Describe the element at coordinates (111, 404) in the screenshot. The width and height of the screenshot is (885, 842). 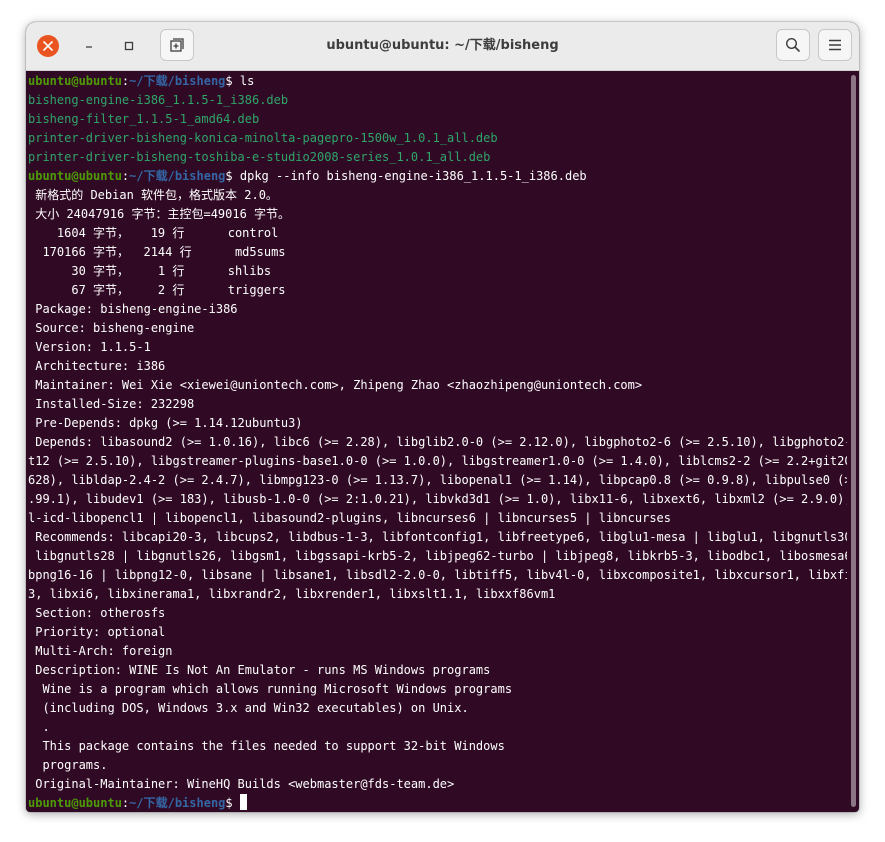
I see `output-line: Installed-Size: 232298` at that location.